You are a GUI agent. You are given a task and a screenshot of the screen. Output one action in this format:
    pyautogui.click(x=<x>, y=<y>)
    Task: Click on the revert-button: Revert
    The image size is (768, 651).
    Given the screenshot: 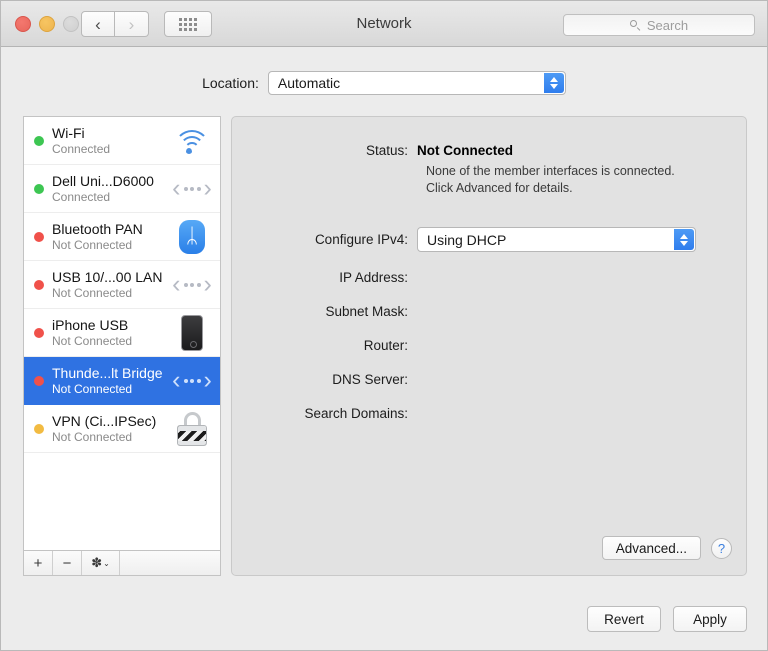 What is the action you would take?
    pyautogui.click(x=624, y=619)
    